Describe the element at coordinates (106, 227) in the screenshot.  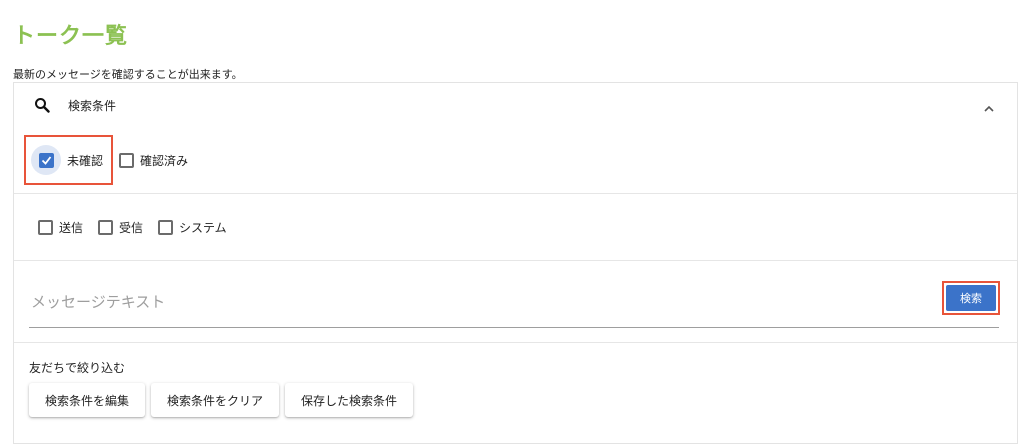
I see `received-checkbox` at that location.